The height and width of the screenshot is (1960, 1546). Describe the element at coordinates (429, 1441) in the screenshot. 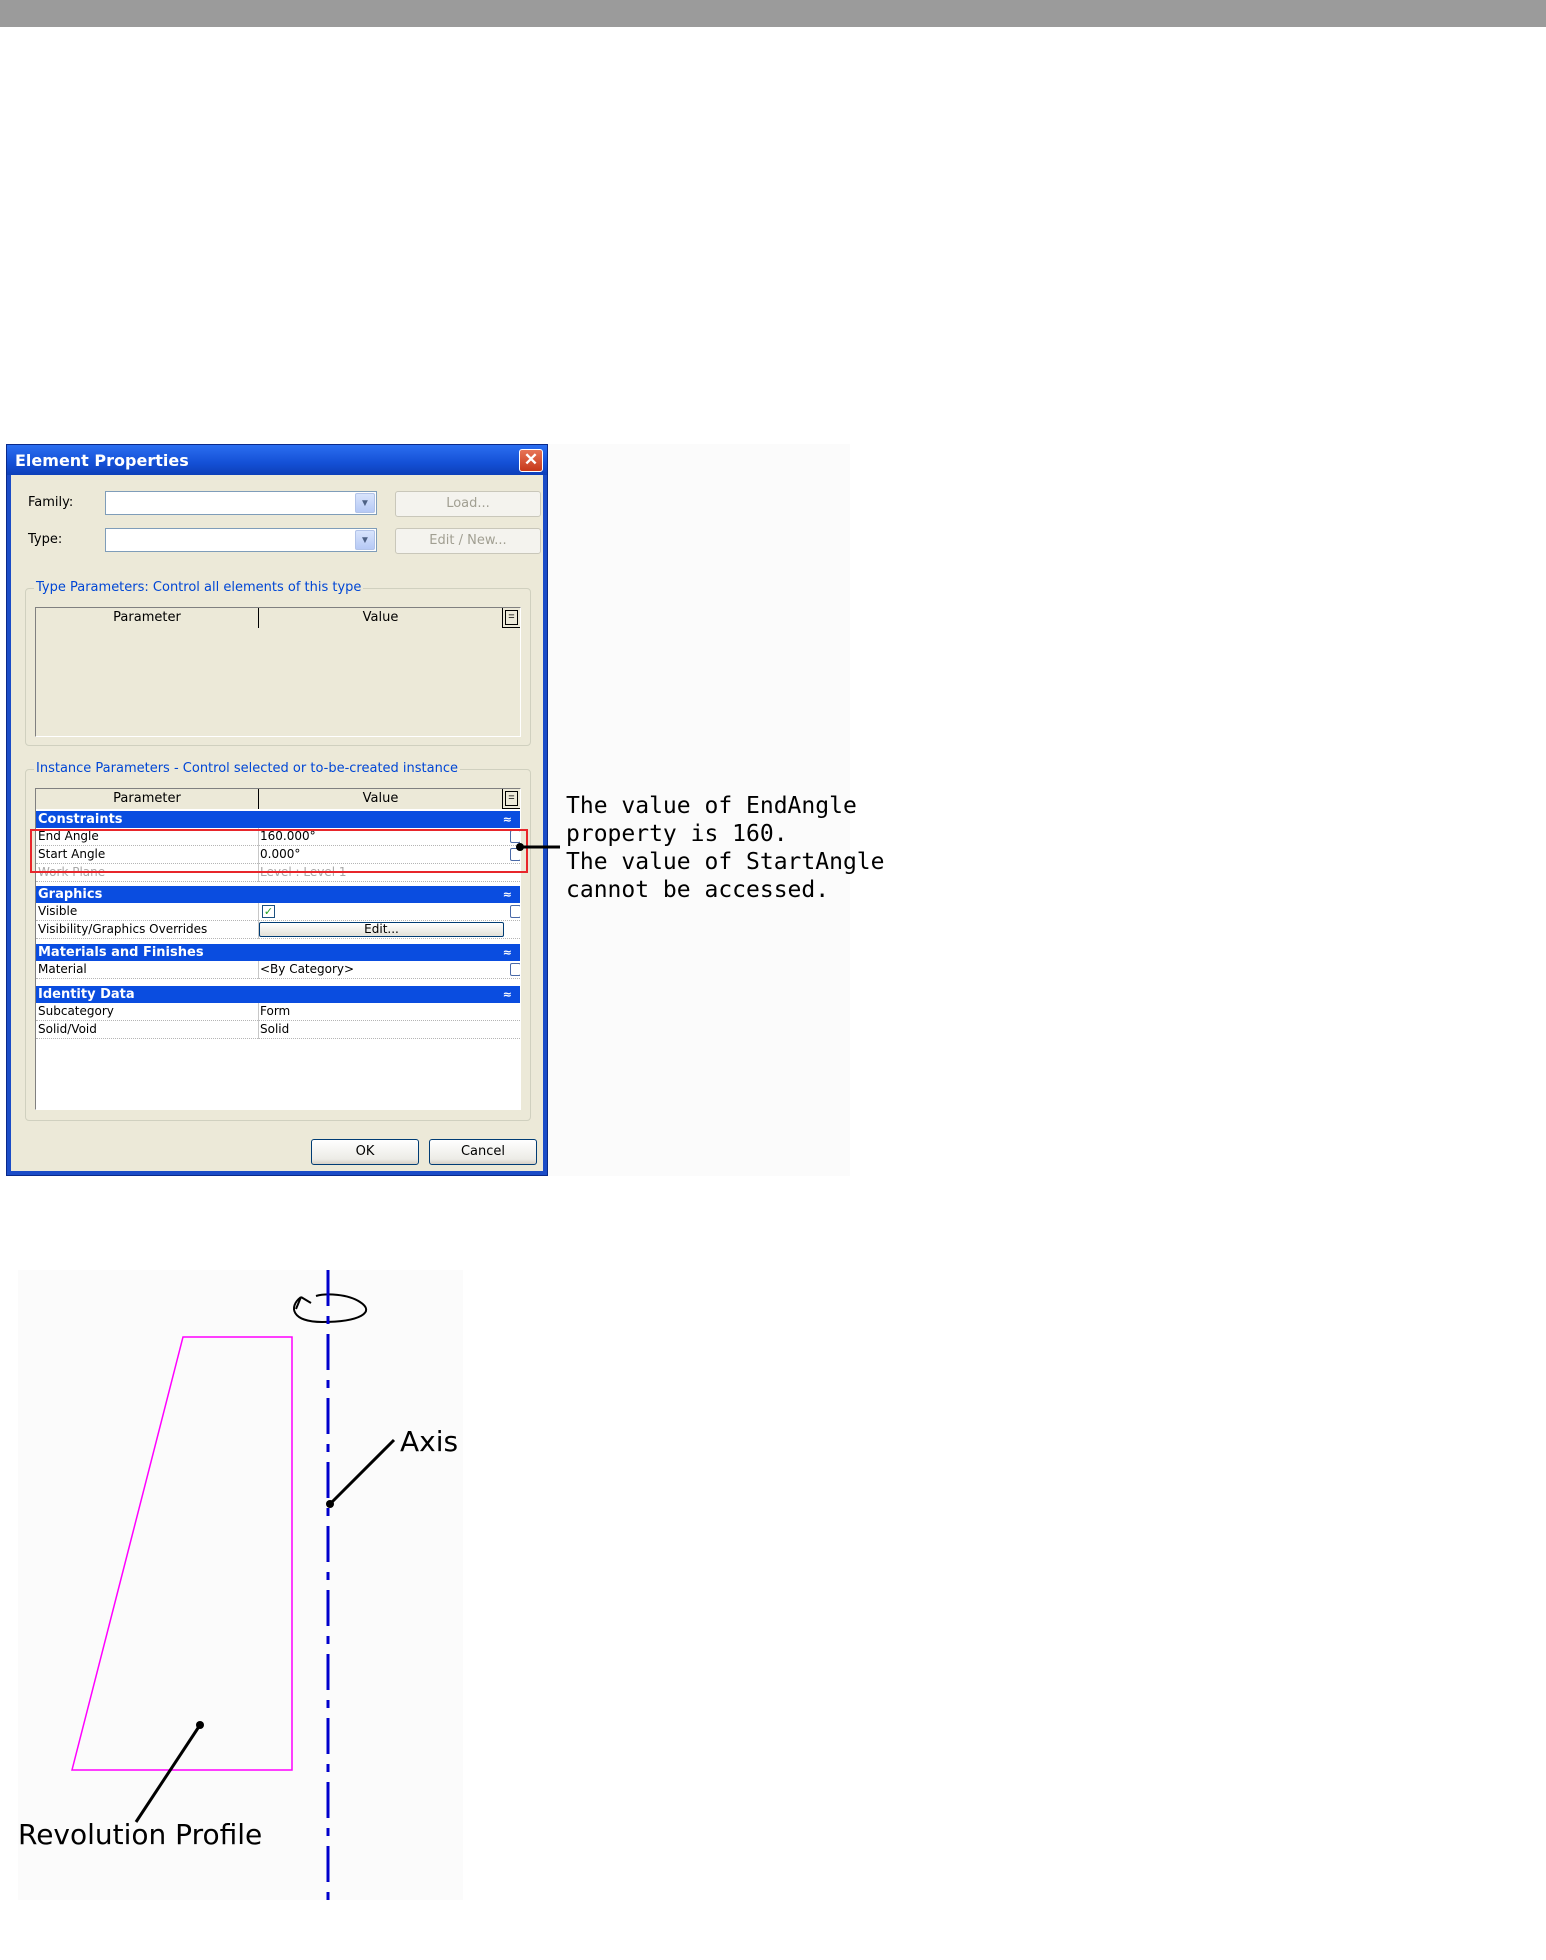

I see `axis-label: Axis` at that location.